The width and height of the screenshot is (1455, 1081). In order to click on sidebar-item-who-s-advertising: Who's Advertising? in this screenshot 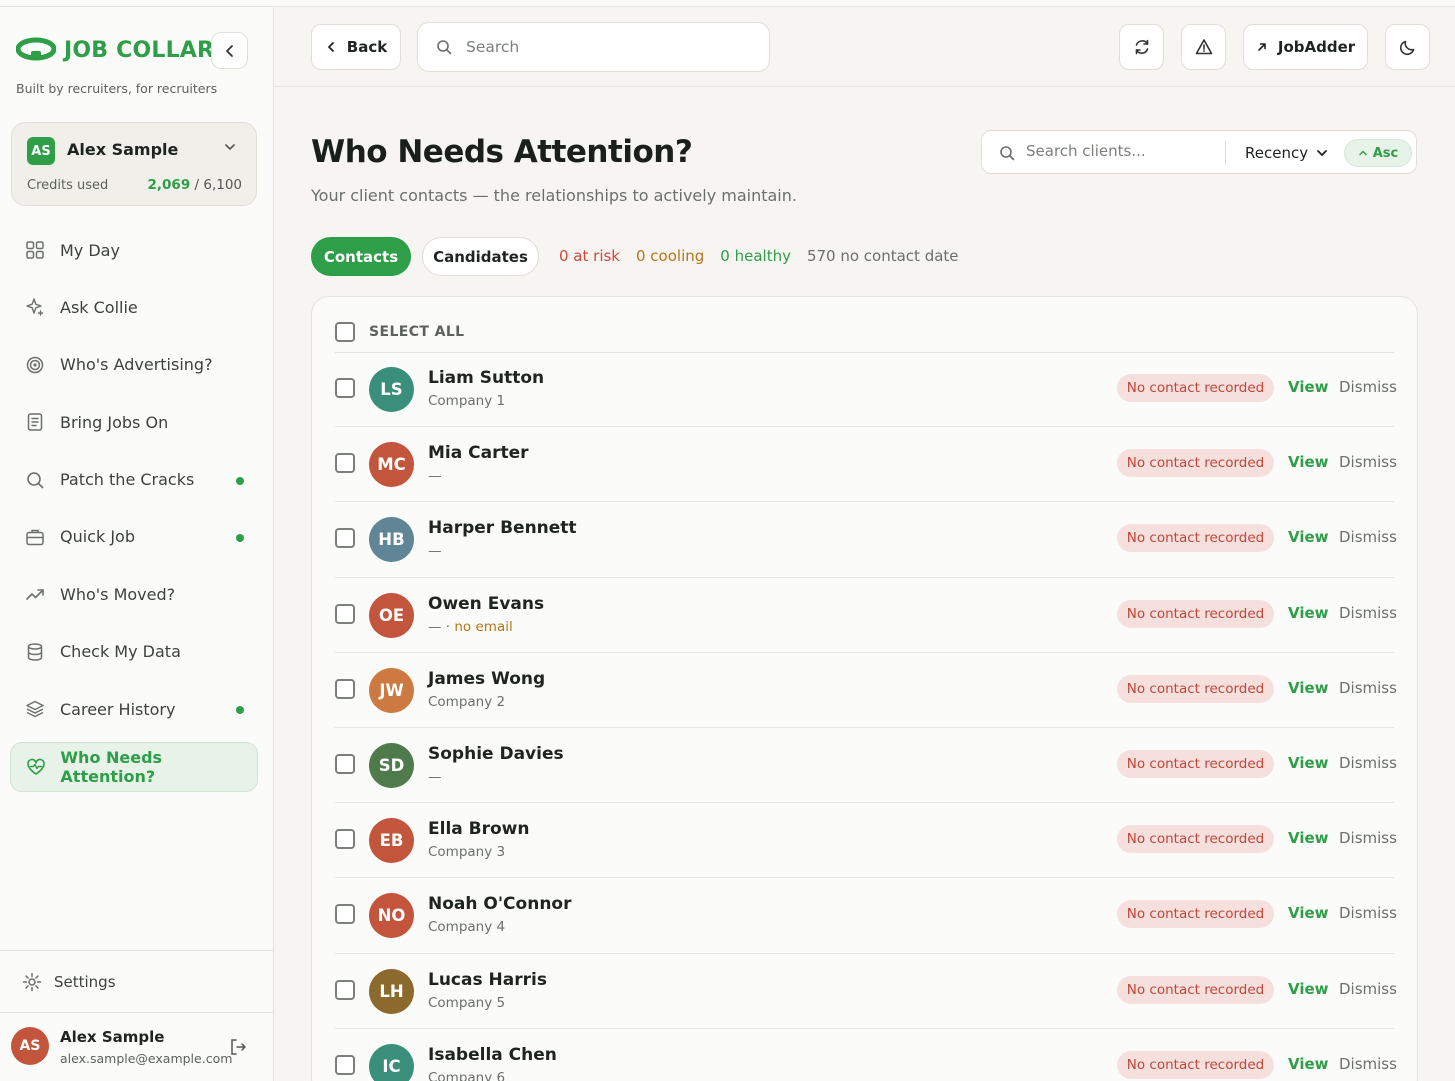, I will do `click(134, 365)`.